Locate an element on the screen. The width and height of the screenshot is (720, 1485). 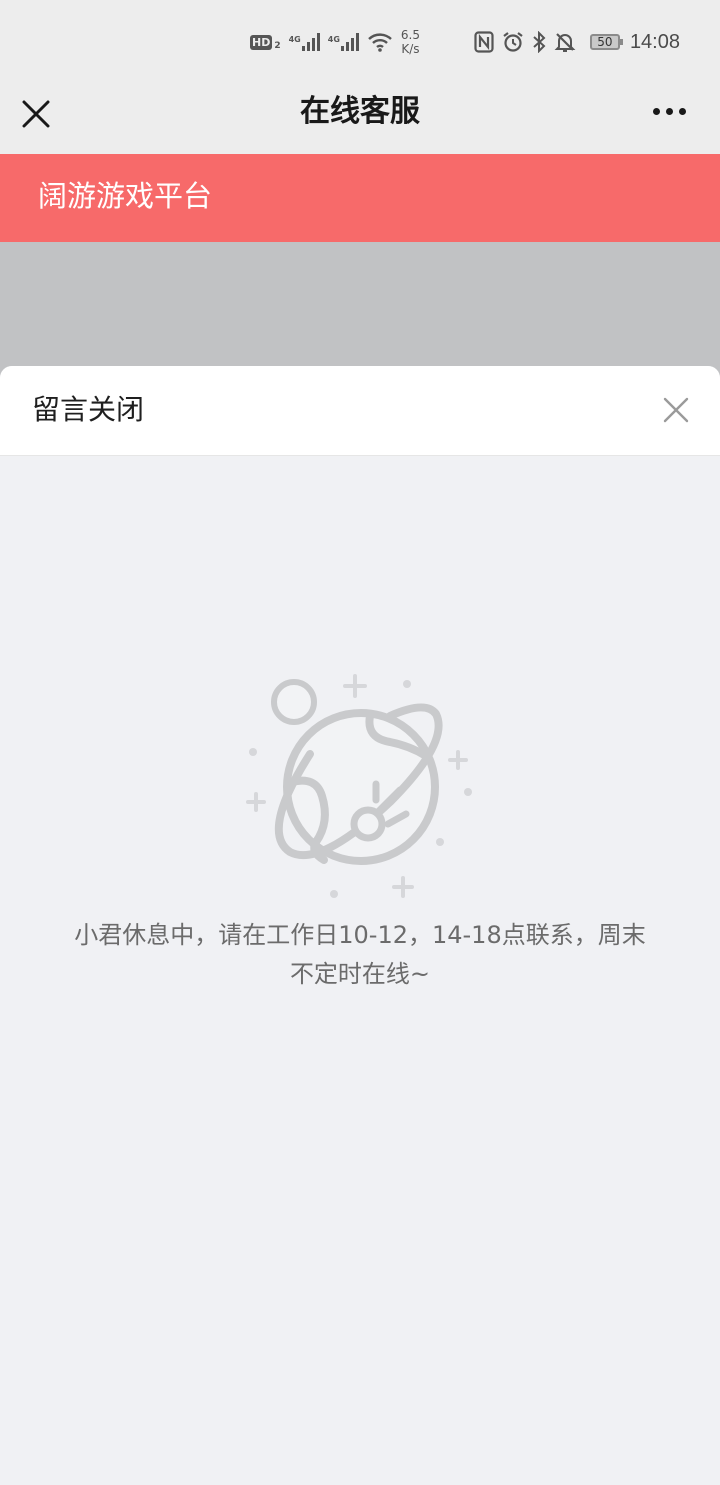
nfc-icon is located at coordinates (484, 42).